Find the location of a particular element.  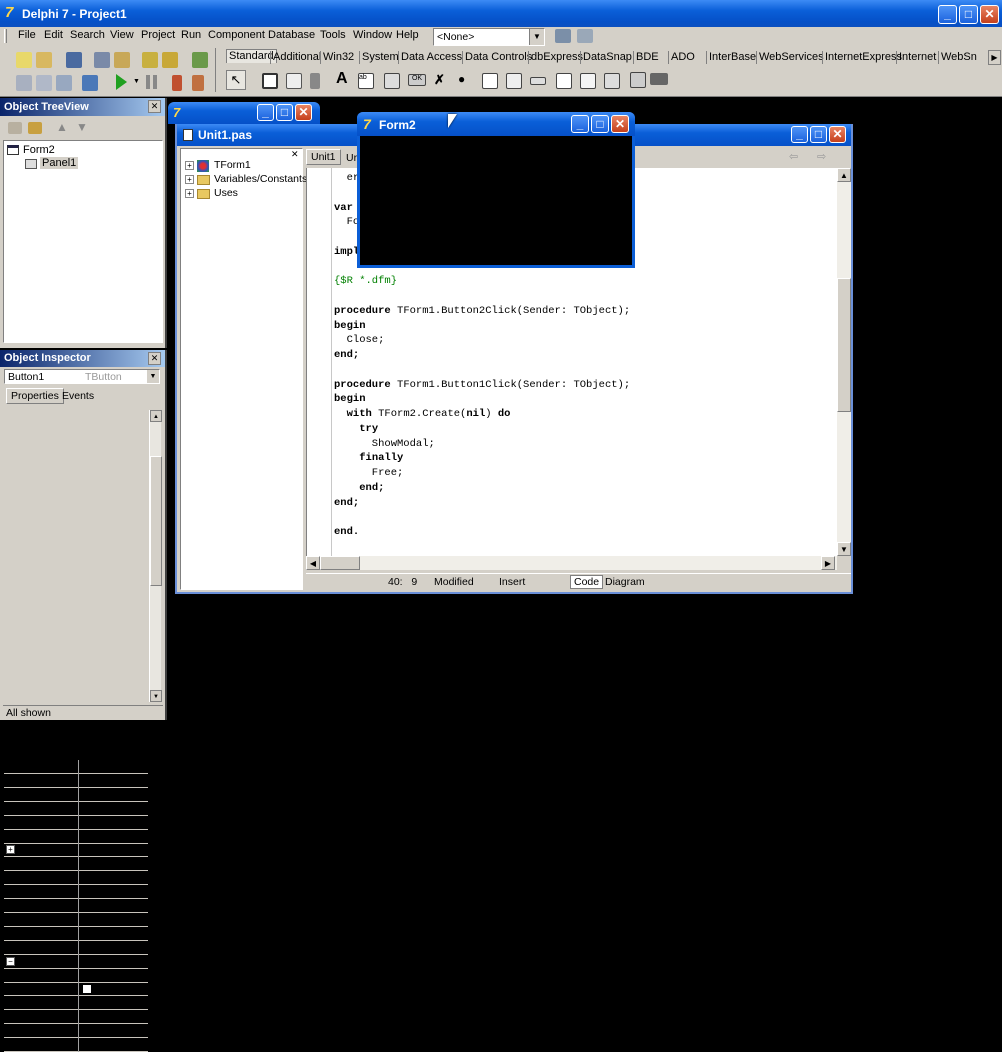

menu-view: View is located at coordinates (122, 35).